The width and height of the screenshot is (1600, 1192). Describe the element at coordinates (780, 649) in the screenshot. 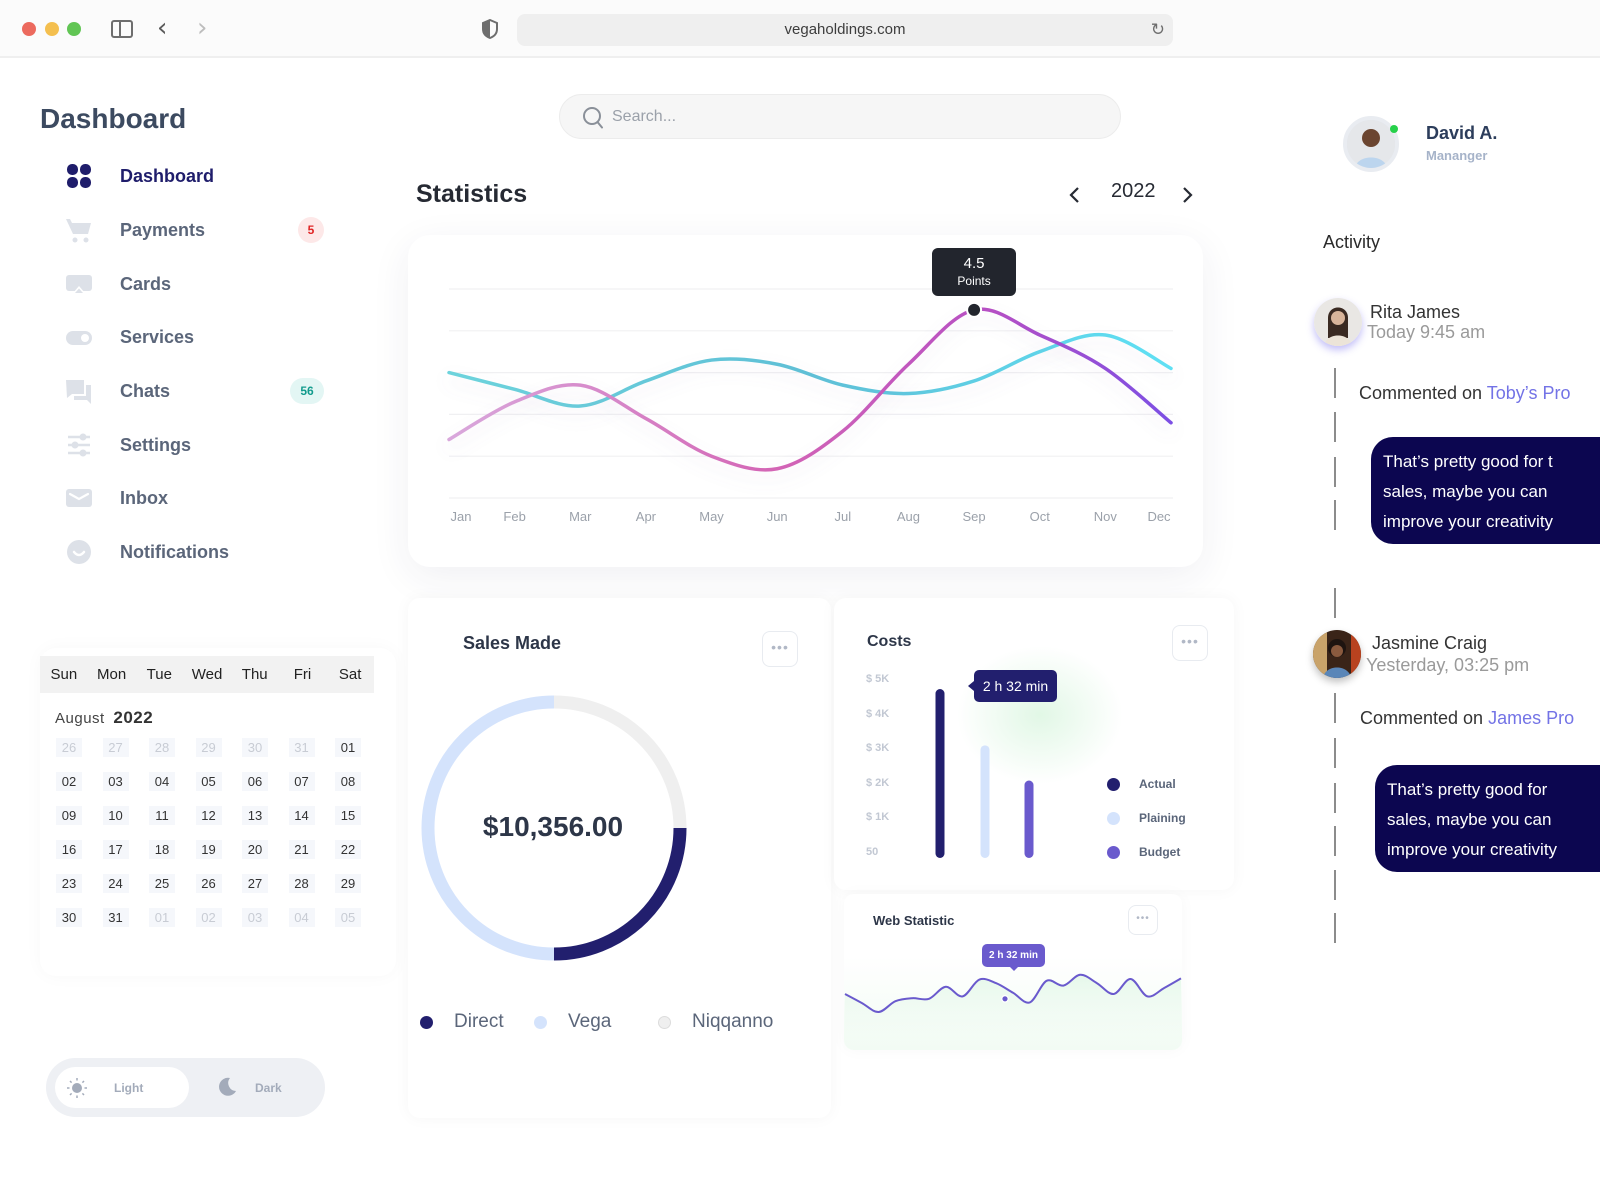

I see `sales-menu-button: •••` at that location.